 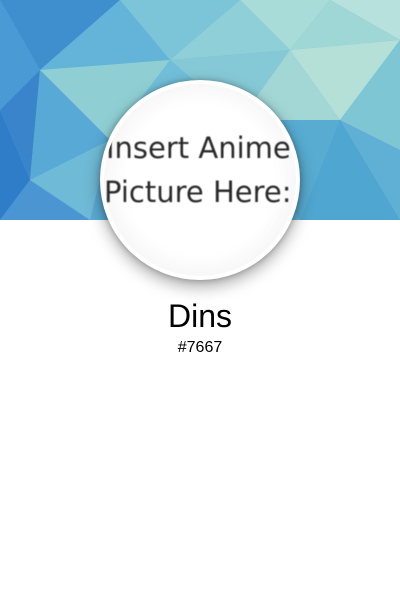 I want to click on avatar-text-line-2: Picture Here:, so click(x=198, y=192).